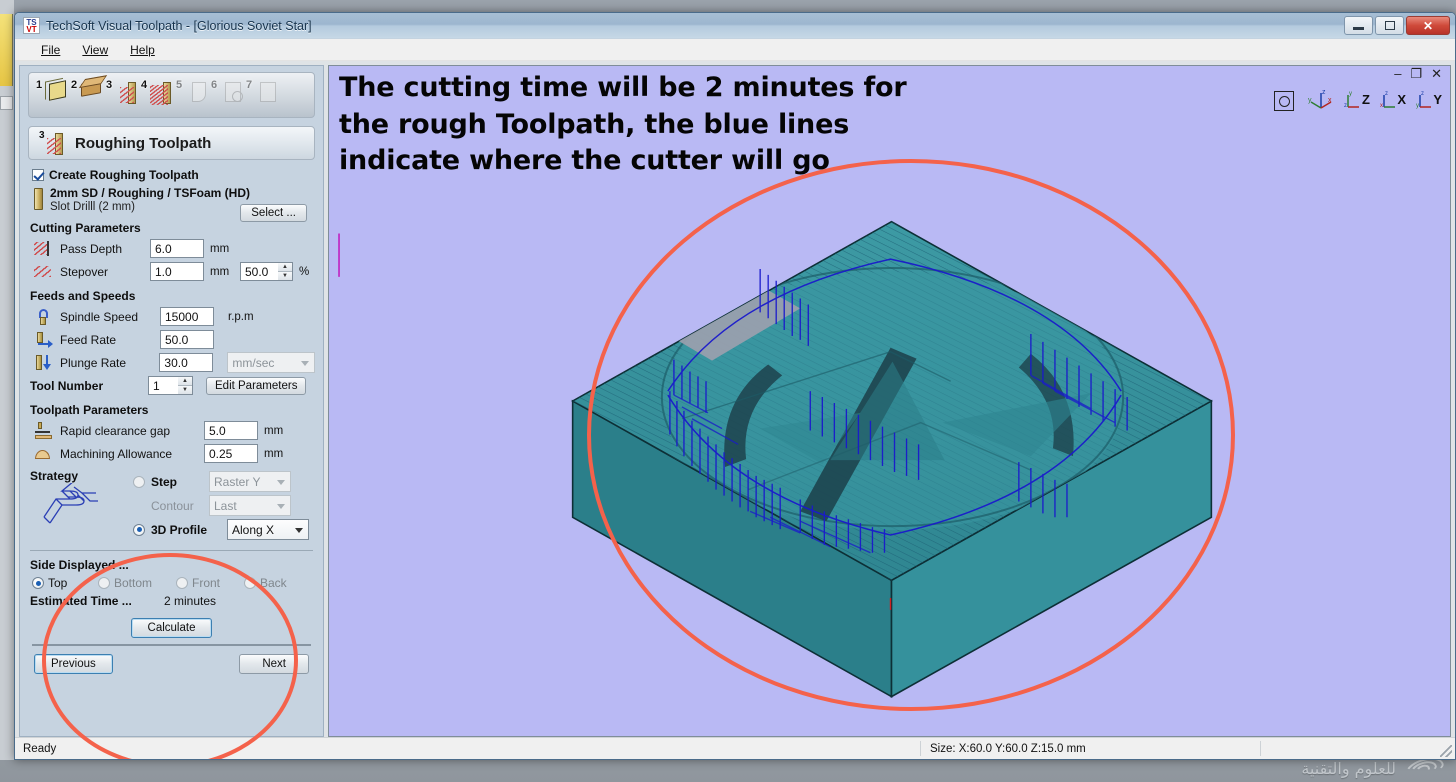  What do you see at coordinates (261, 95) in the screenshot?
I see `step-button-7: 7` at bounding box center [261, 95].